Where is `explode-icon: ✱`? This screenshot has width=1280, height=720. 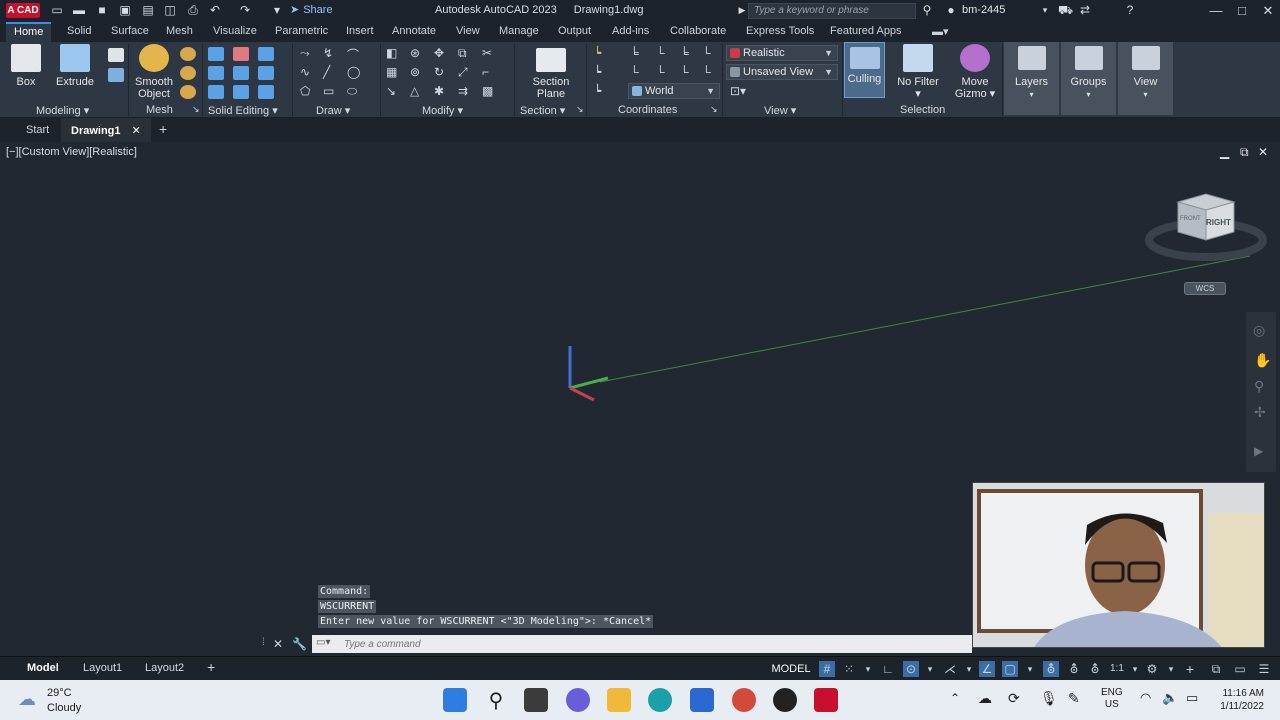
explode-icon: ✱ is located at coordinates (442, 91).